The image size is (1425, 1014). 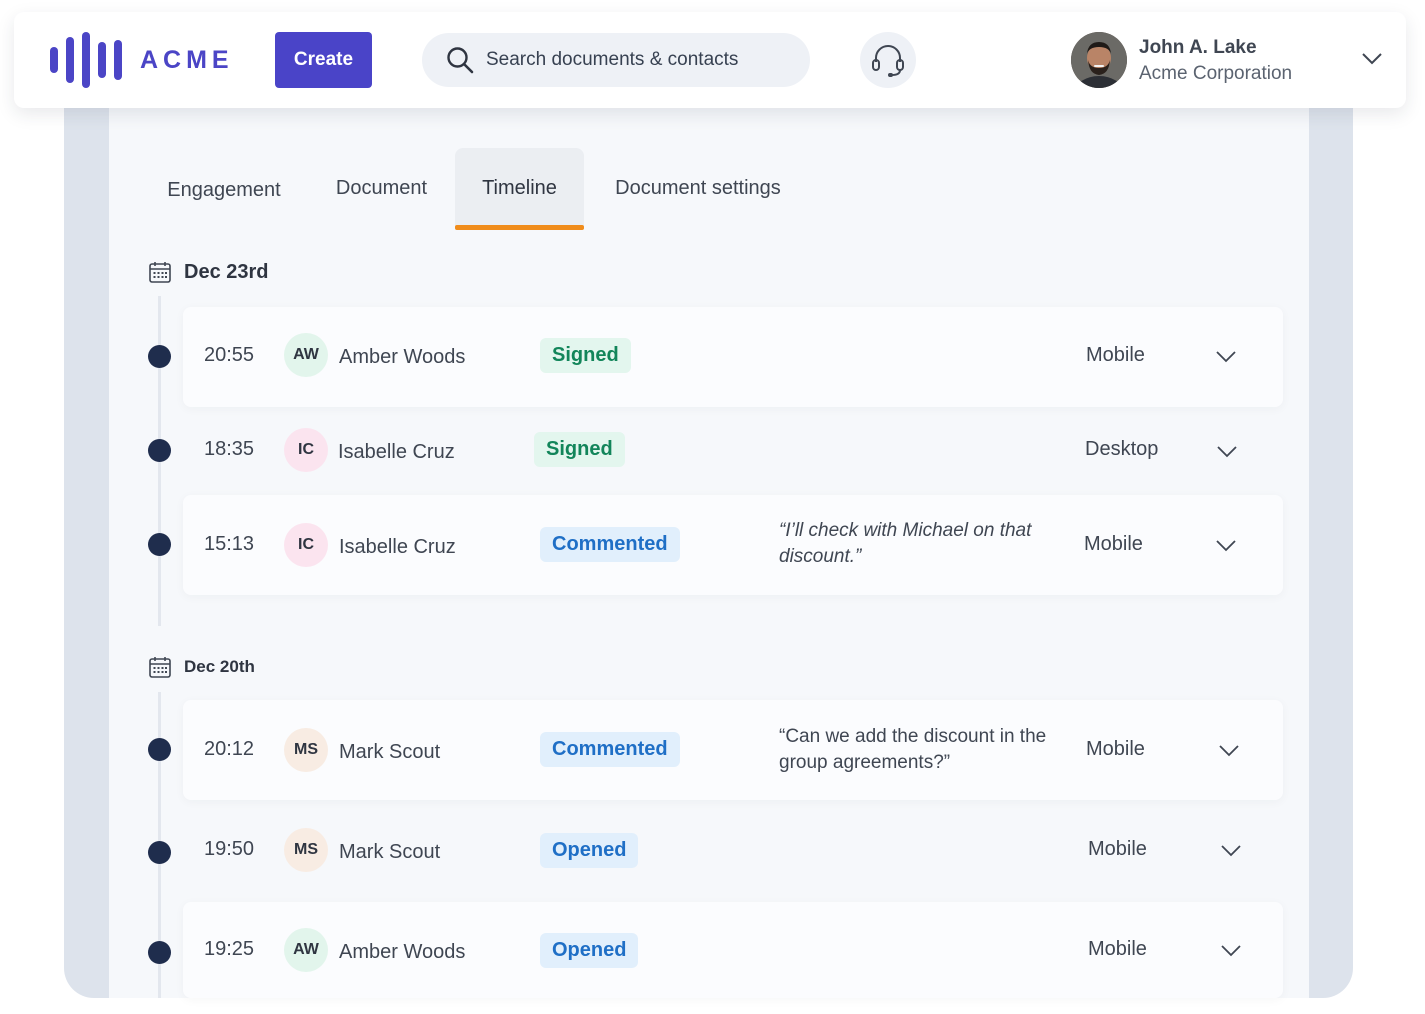 I want to click on user-name: John A. Lake, so click(x=1198, y=47).